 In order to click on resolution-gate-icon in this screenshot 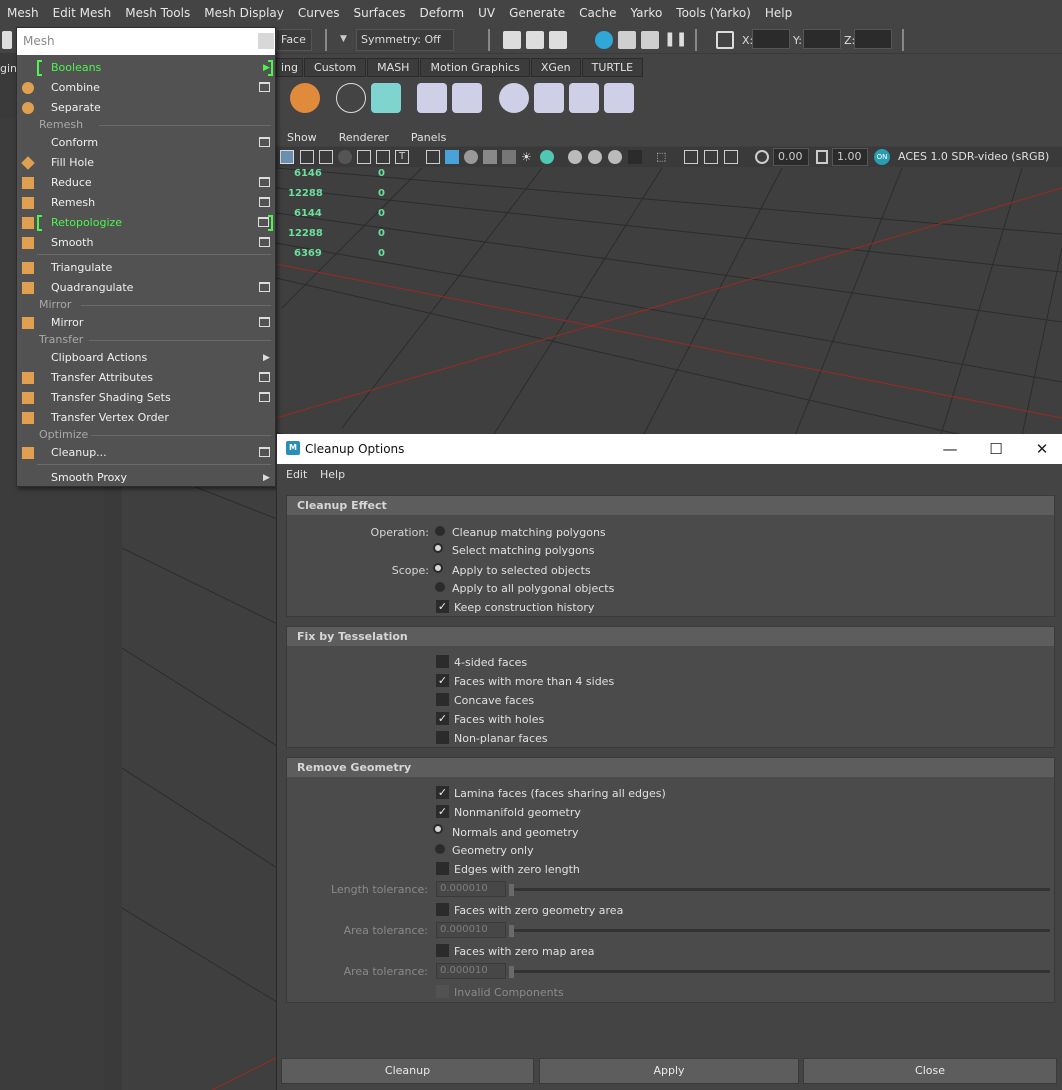, I will do `click(326, 157)`.